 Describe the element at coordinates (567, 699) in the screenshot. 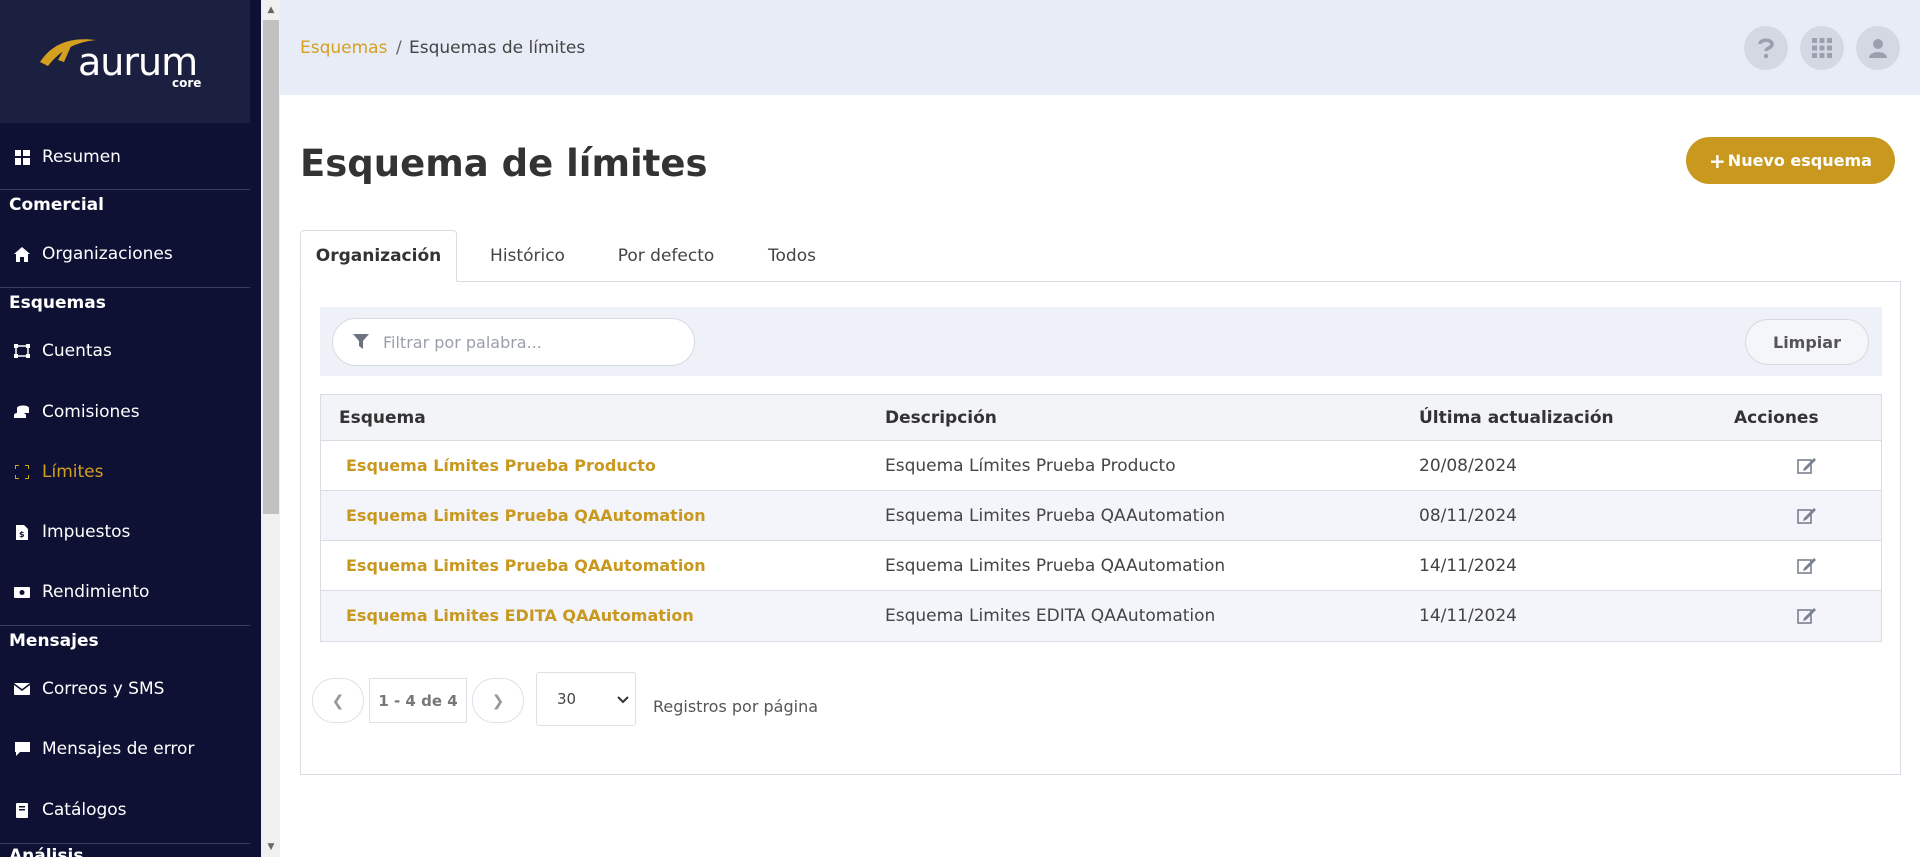

I see `page-size-value: 30` at that location.